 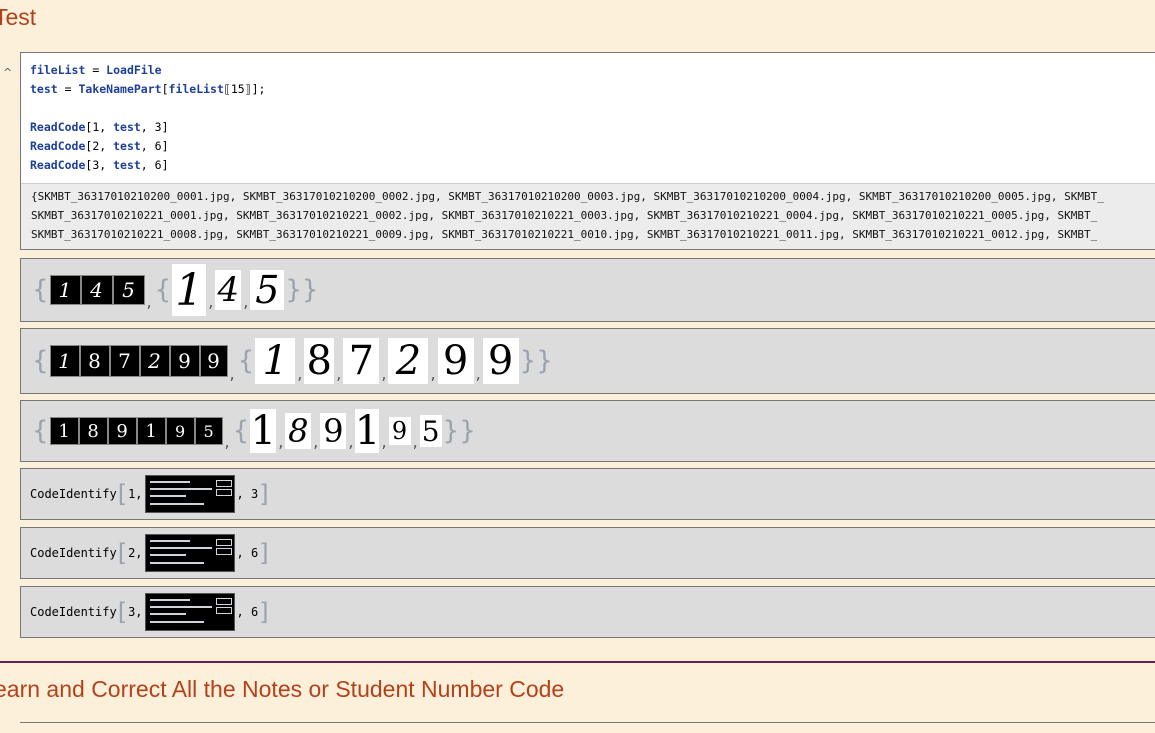 What do you see at coordinates (302, 290) in the screenshot?
I see `brace-close: }}` at bounding box center [302, 290].